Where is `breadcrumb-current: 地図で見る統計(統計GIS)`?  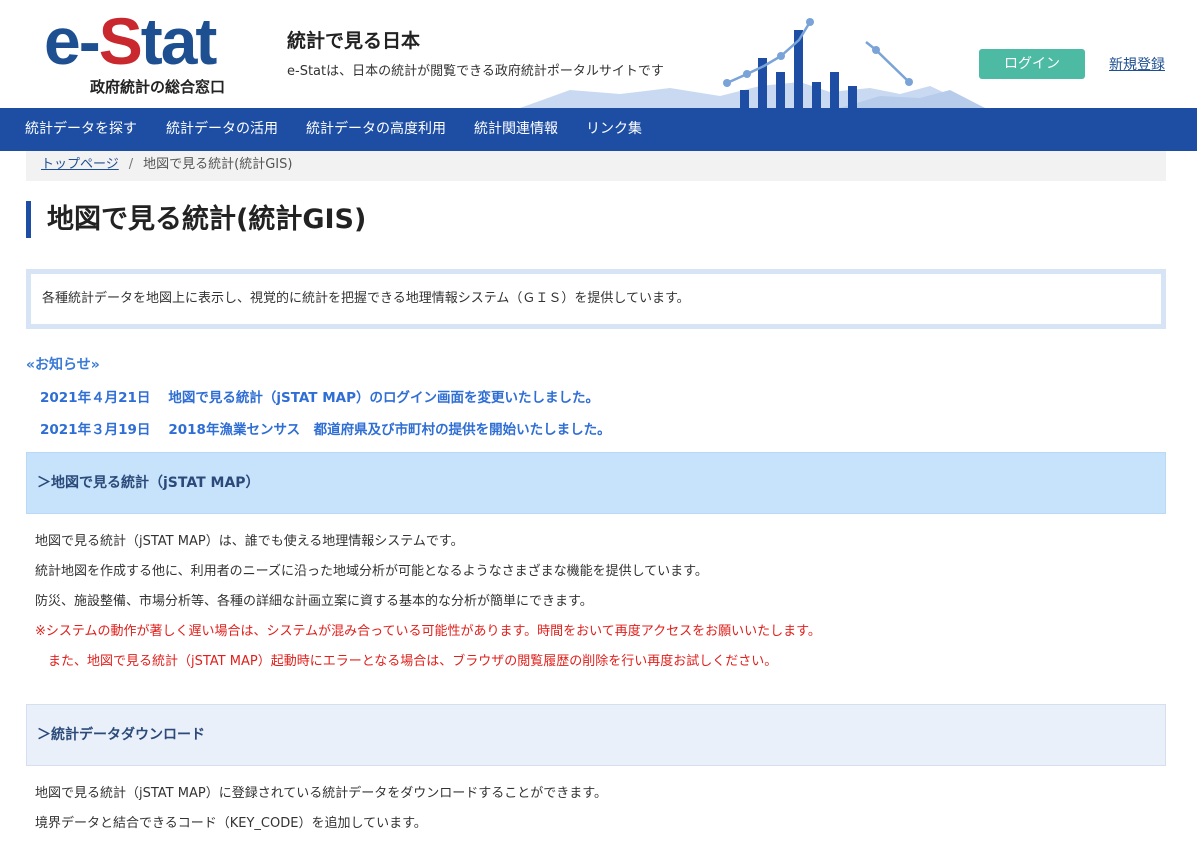
breadcrumb-current: 地図で見る統計(統計GIS) is located at coordinates (218, 164).